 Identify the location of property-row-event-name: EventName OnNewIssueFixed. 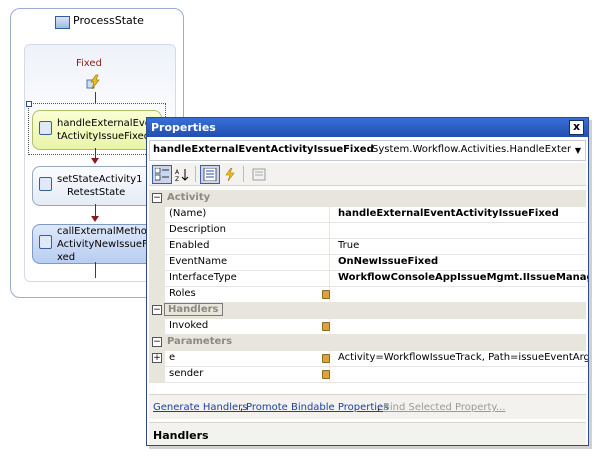
(367, 262).